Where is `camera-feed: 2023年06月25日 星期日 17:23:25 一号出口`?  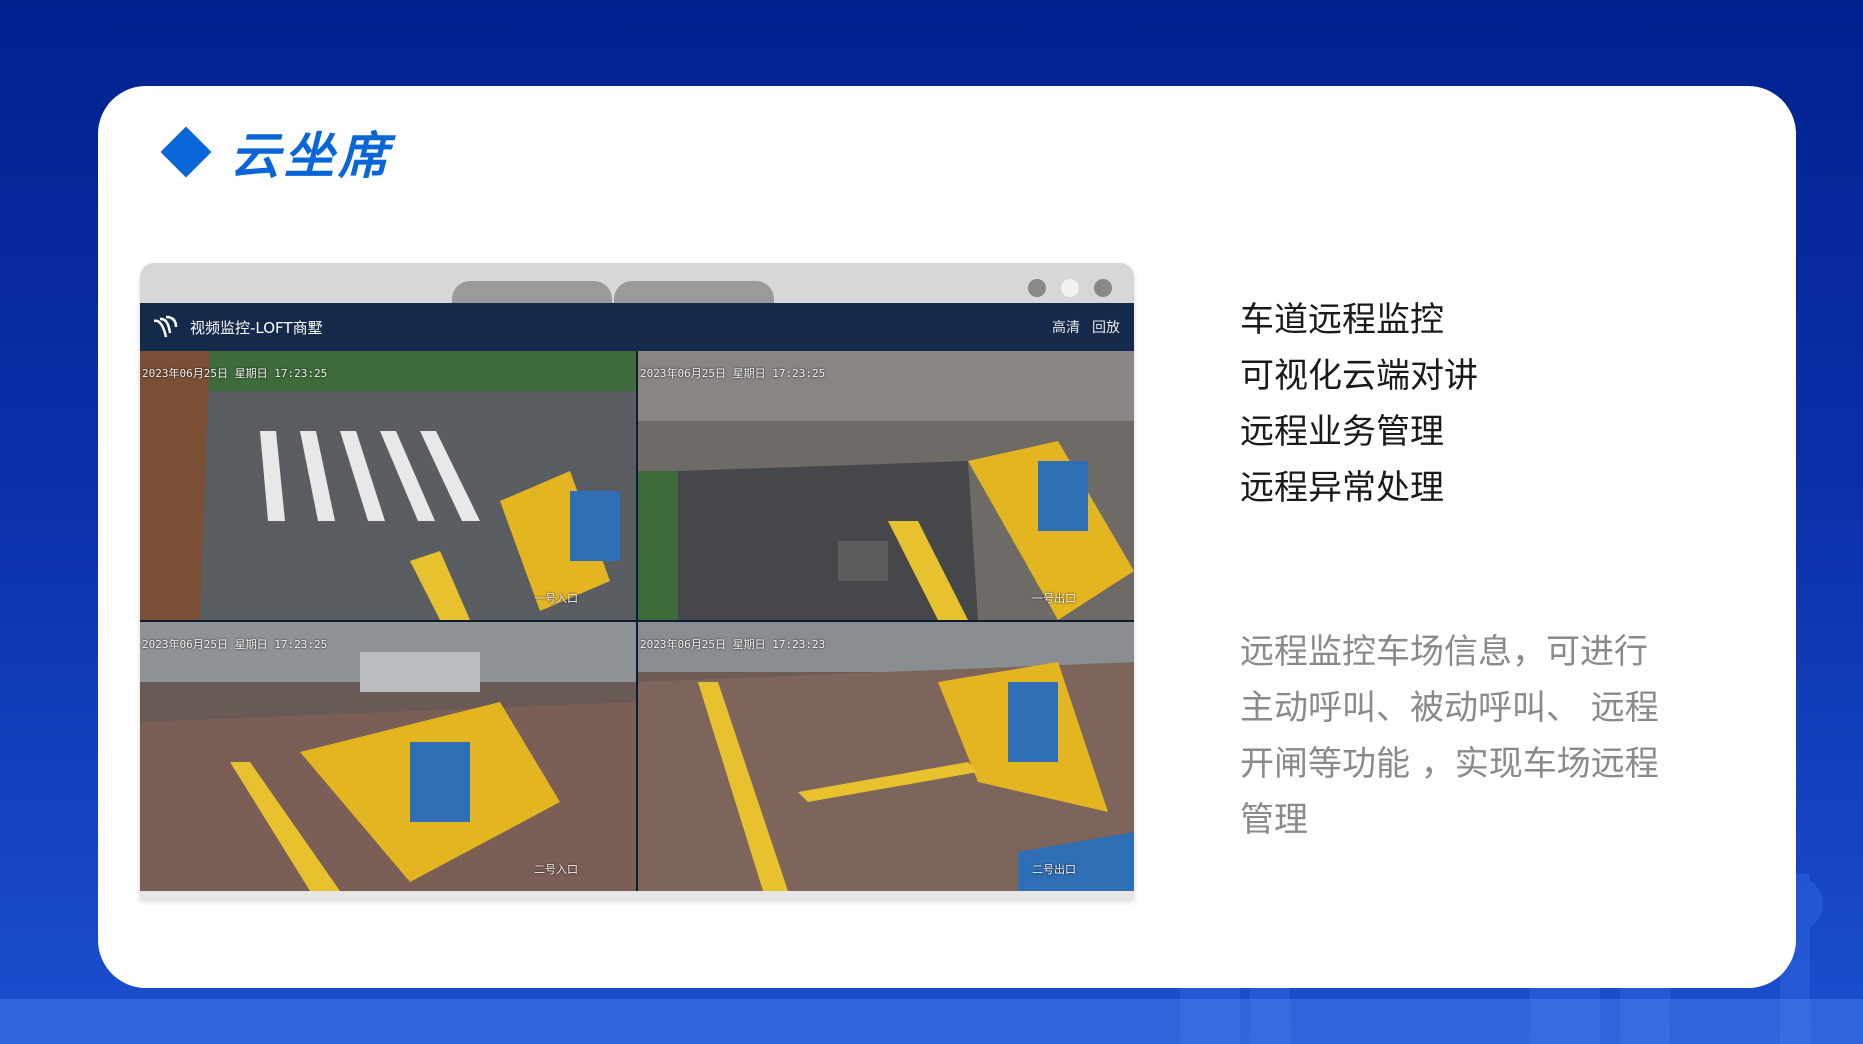 camera-feed: 2023年06月25日 星期日 17:23:25 一号出口 is located at coordinates (886, 485).